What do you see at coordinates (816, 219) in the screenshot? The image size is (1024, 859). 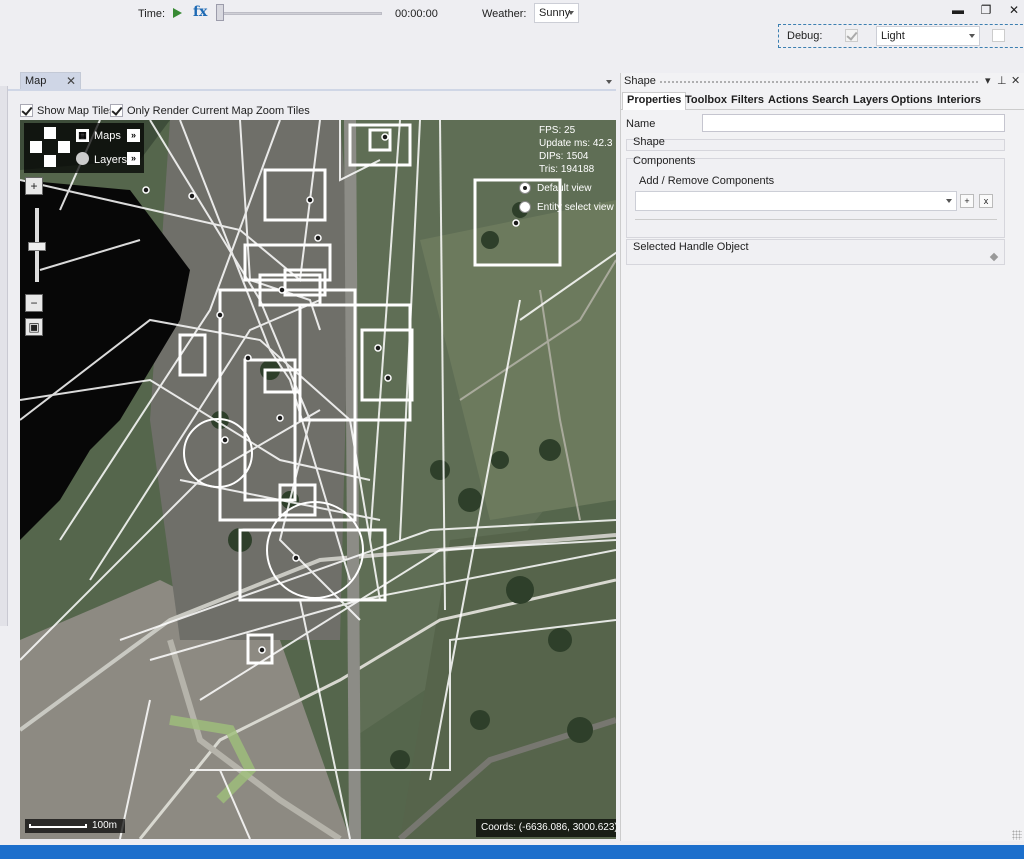 I see `divider` at bounding box center [816, 219].